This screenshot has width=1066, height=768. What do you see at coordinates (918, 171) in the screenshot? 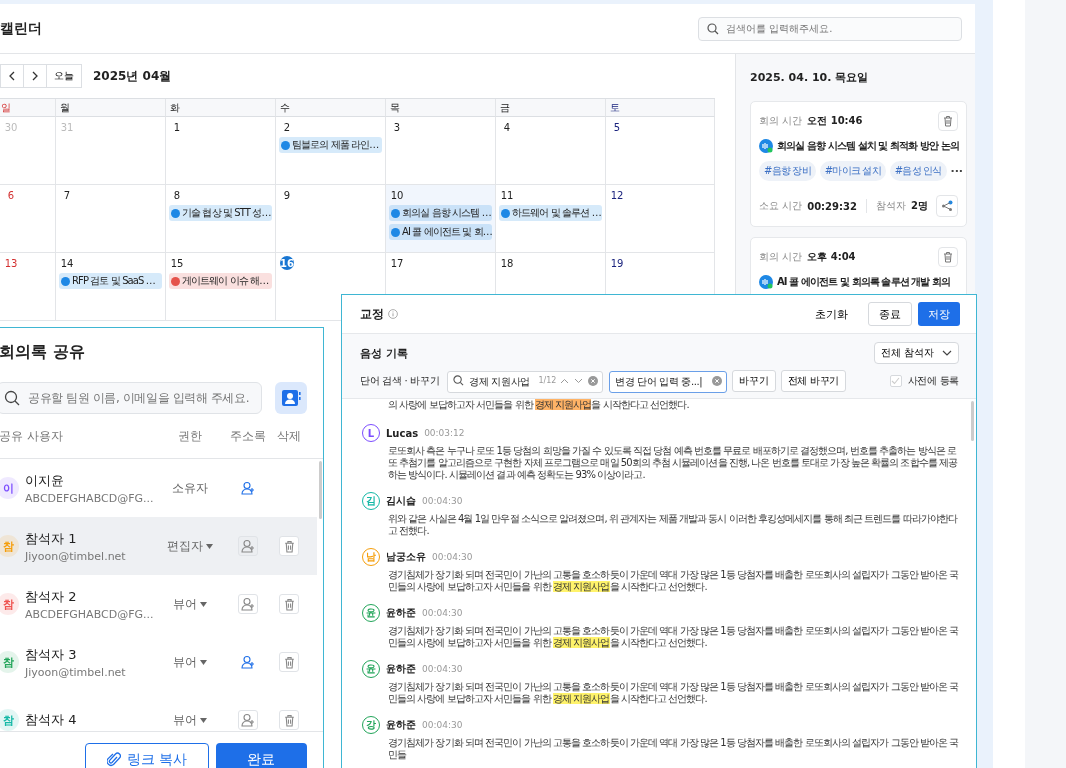
I see `tag: #음성 인식` at bounding box center [918, 171].